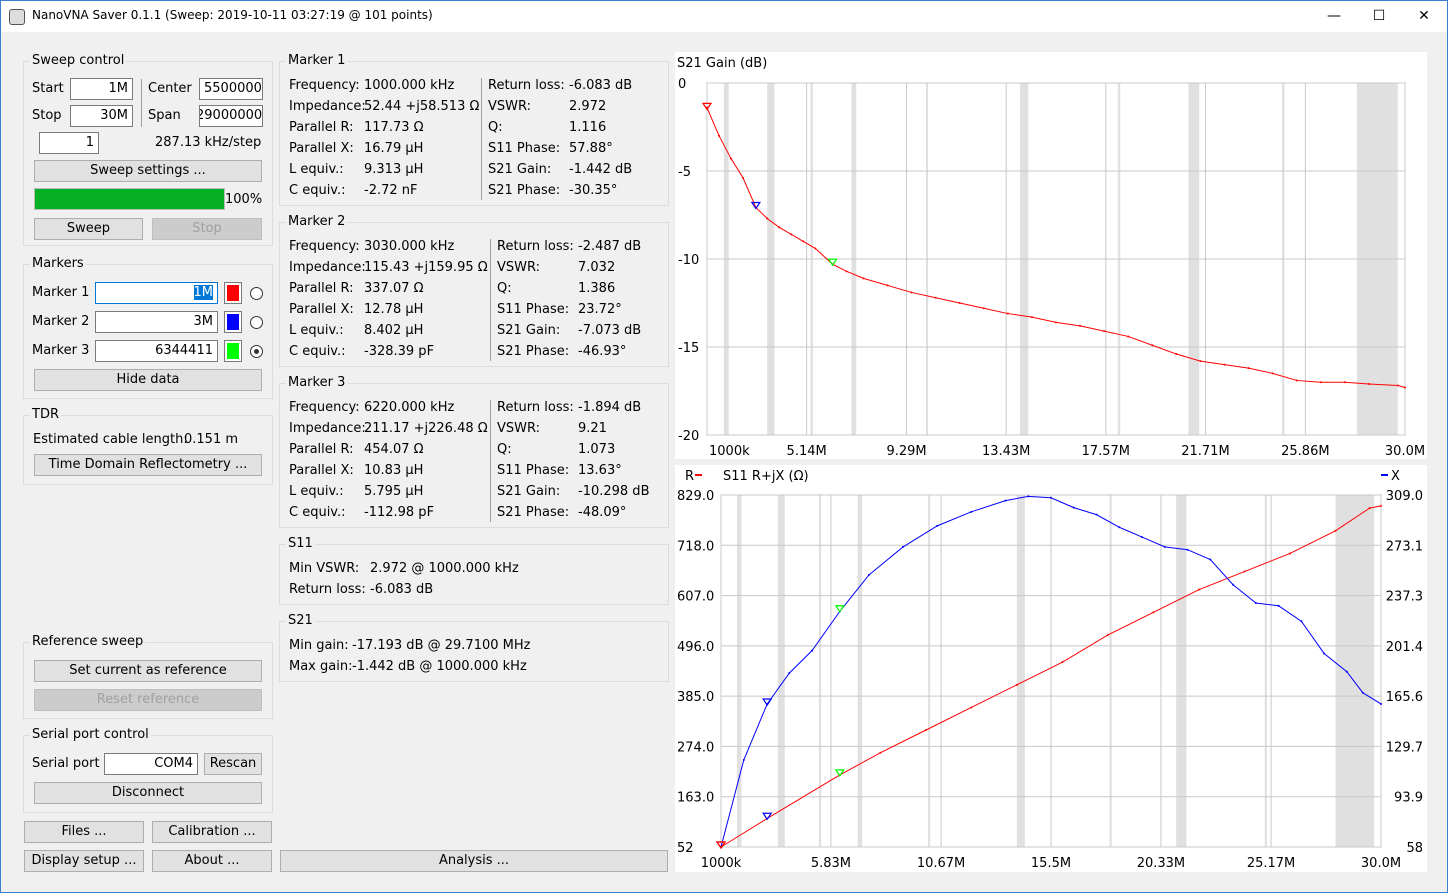 This screenshot has height=893, width=1448. What do you see at coordinates (602, 512) in the screenshot?
I see `marker-field-value: -48.09°` at bounding box center [602, 512].